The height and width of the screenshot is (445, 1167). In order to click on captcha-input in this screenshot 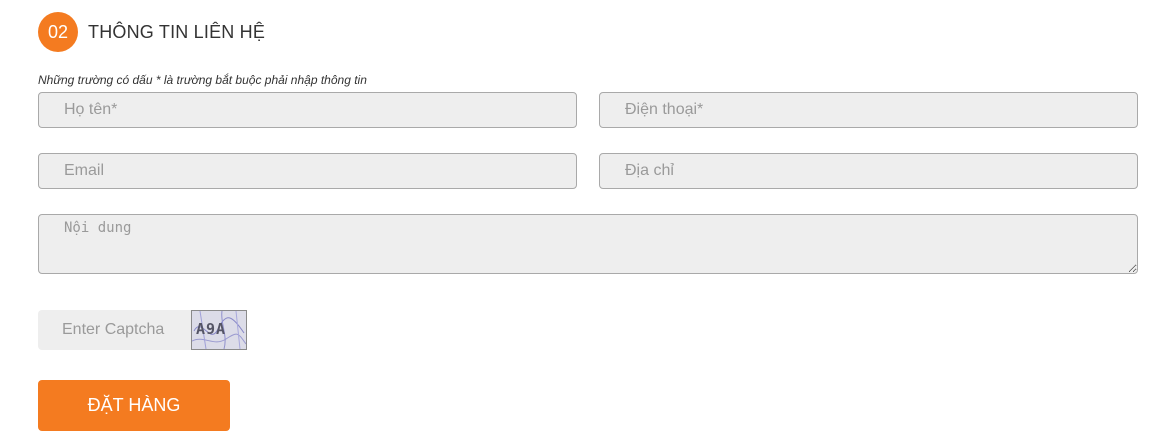, I will do `click(114, 330)`.